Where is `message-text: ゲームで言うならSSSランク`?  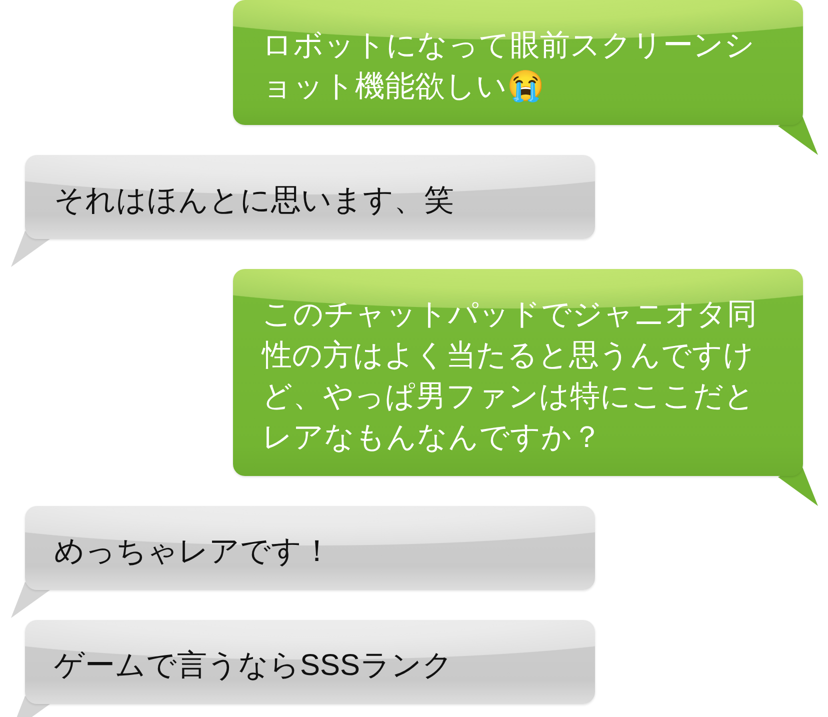 message-text: ゲームで言うならSSSランク is located at coordinates (254, 666).